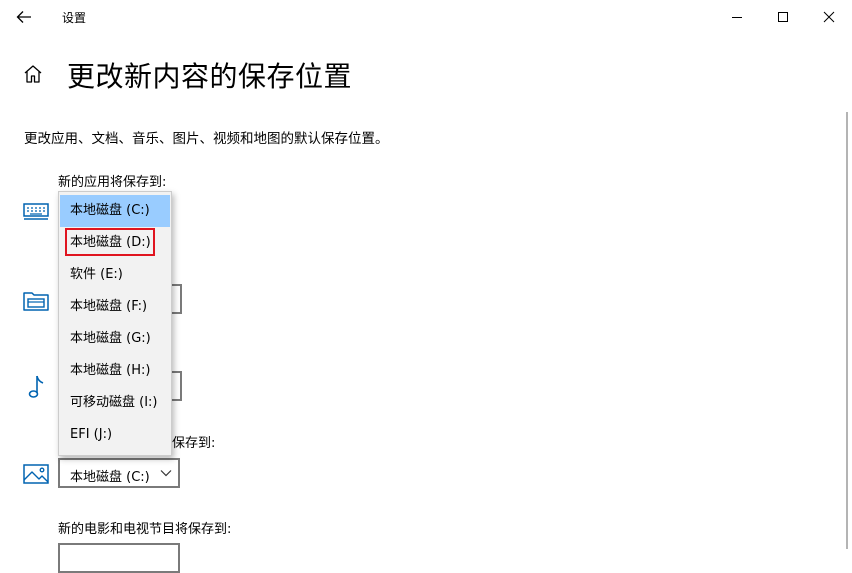 The width and height of the screenshot is (852, 573). Describe the element at coordinates (210, 76) in the screenshot. I see `page-title: 更改新内容的保存位置` at that location.